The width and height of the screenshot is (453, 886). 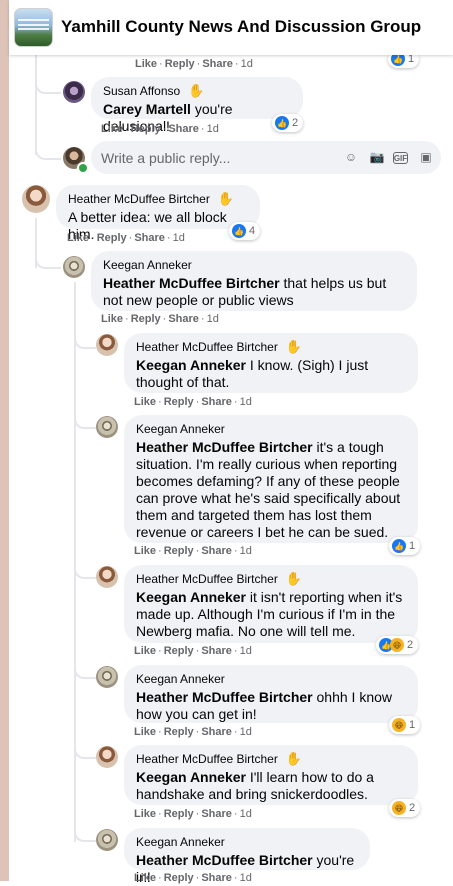 I want to click on gif-icon: GIF, so click(x=400, y=158).